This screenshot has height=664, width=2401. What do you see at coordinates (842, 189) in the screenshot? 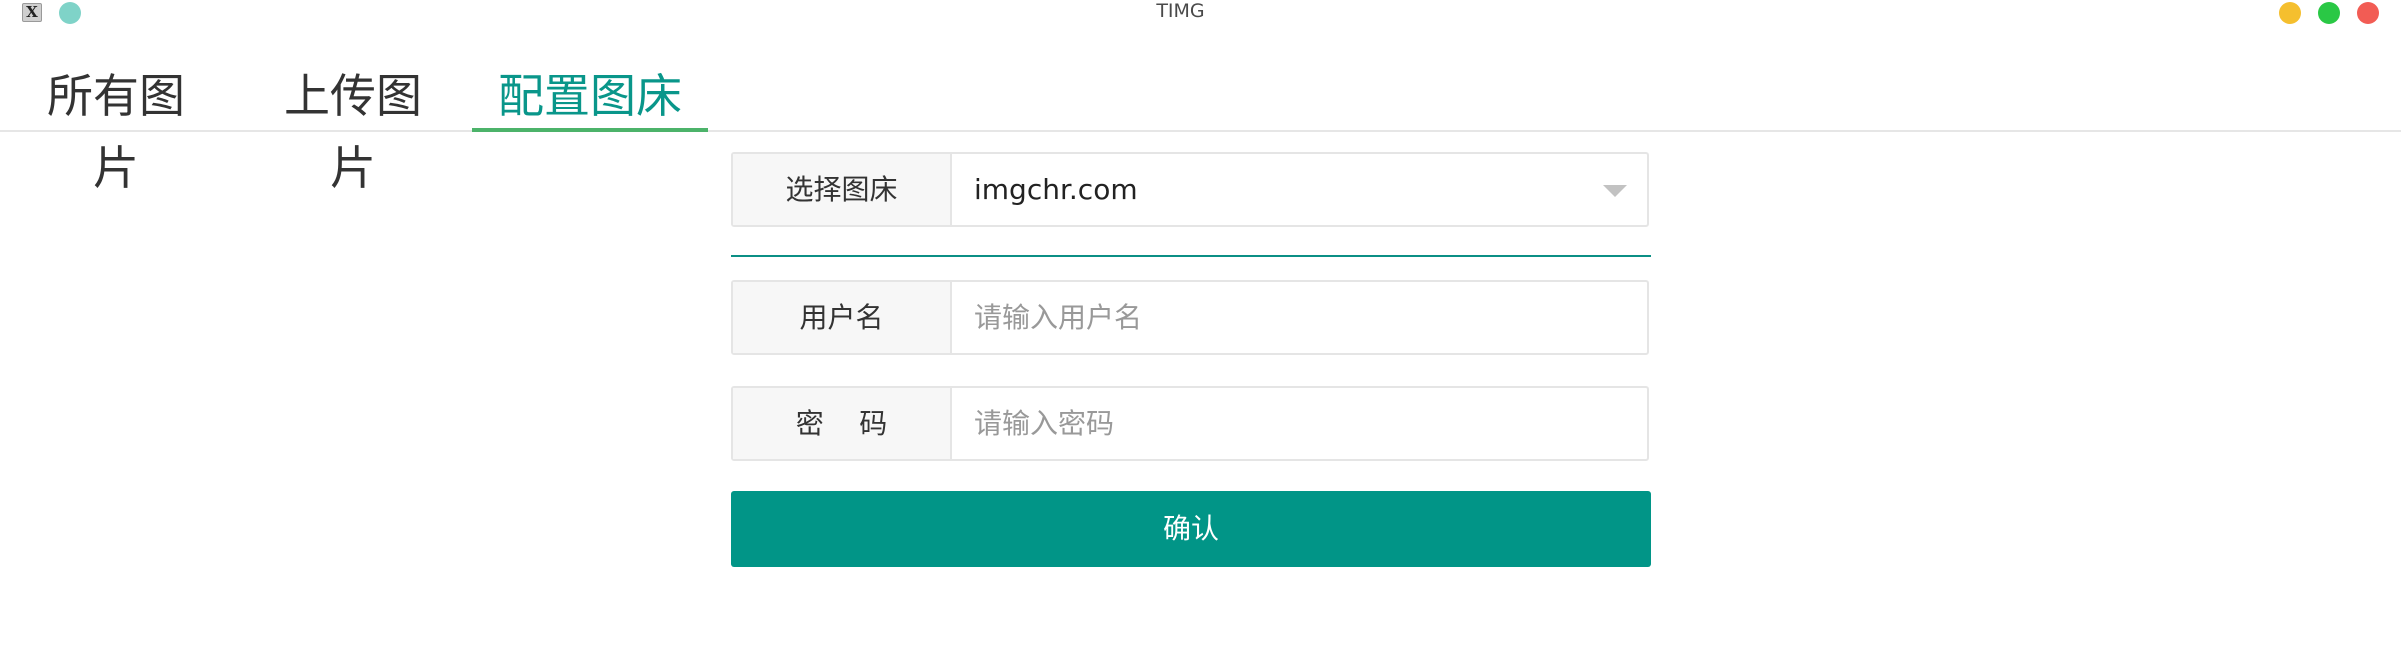
I see `host-select-label: 选择图床` at bounding box center [842, 189].